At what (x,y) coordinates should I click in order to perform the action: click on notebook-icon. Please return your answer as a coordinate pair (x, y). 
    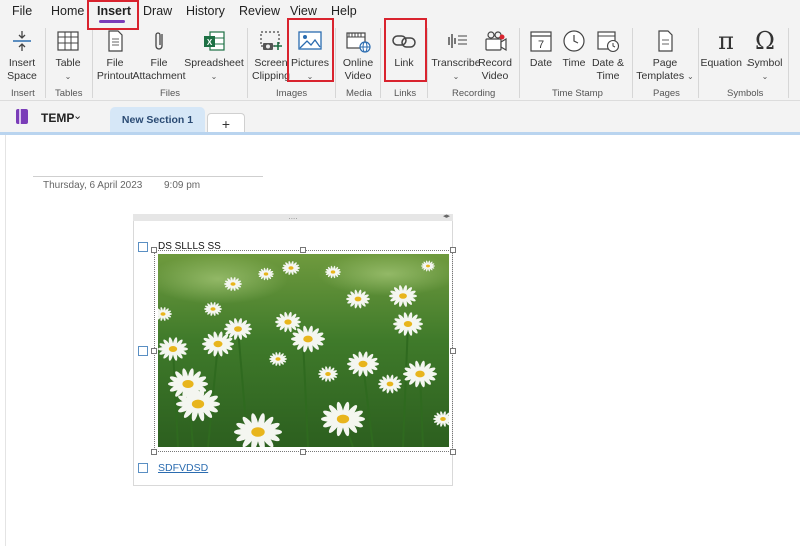
    Looking at the image, I should click on (22, 116).